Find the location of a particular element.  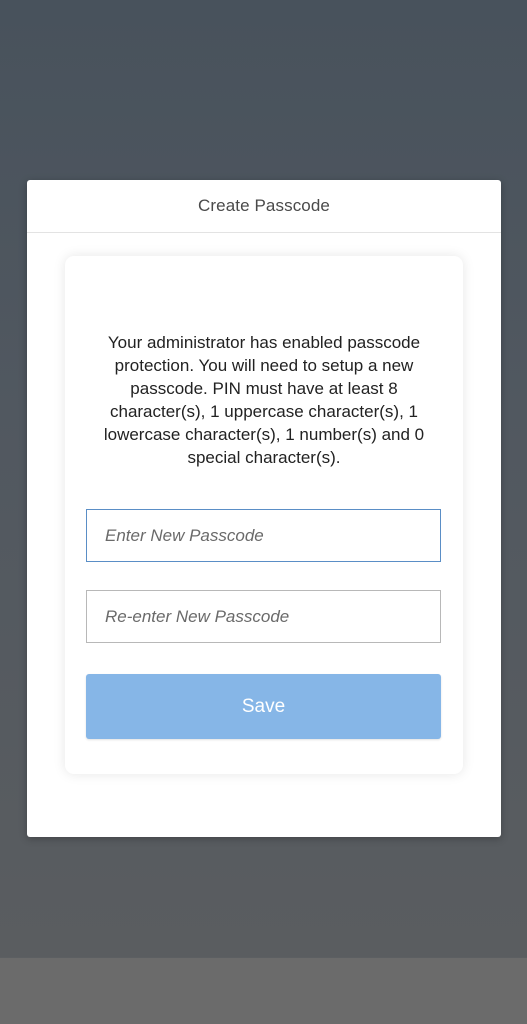

bottom-bar is located at coordinates (263, 991).